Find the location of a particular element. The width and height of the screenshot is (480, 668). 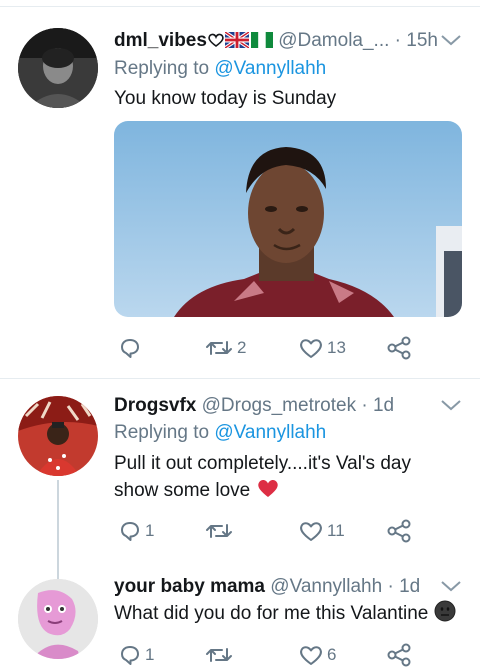

tweet-text-line-2: show some love is located at coordinates (262, 492).